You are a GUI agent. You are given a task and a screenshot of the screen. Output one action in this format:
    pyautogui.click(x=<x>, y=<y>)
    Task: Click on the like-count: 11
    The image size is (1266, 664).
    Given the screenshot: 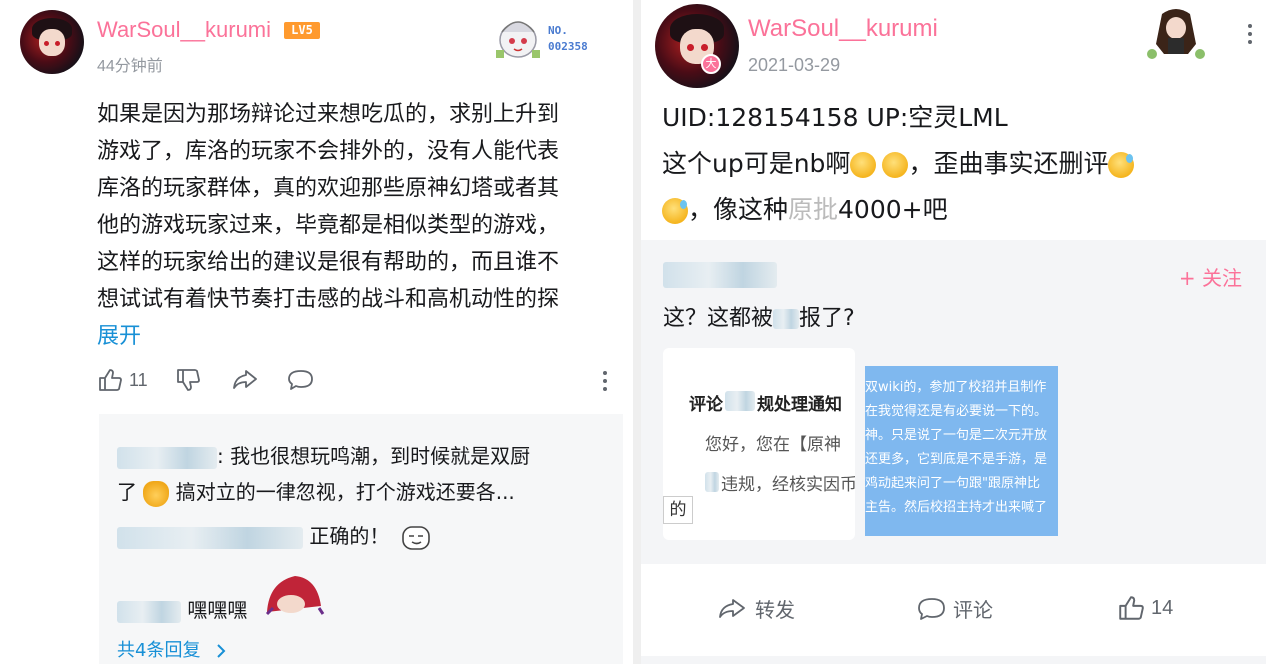 What is the action you would take?
    pyautogui.click(x=138, y=379)
    